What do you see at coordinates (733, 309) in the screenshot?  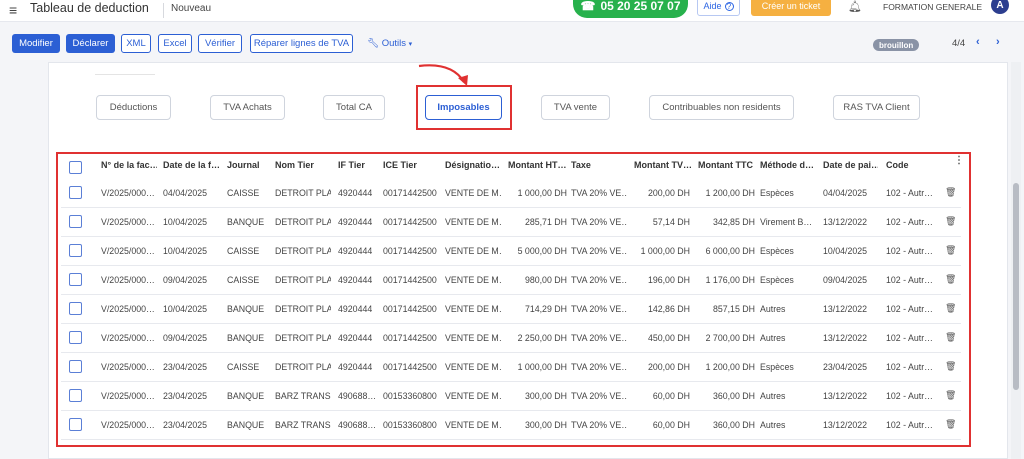 I see `table-cell: 857,15 DH` at bounding box center [733, 309].